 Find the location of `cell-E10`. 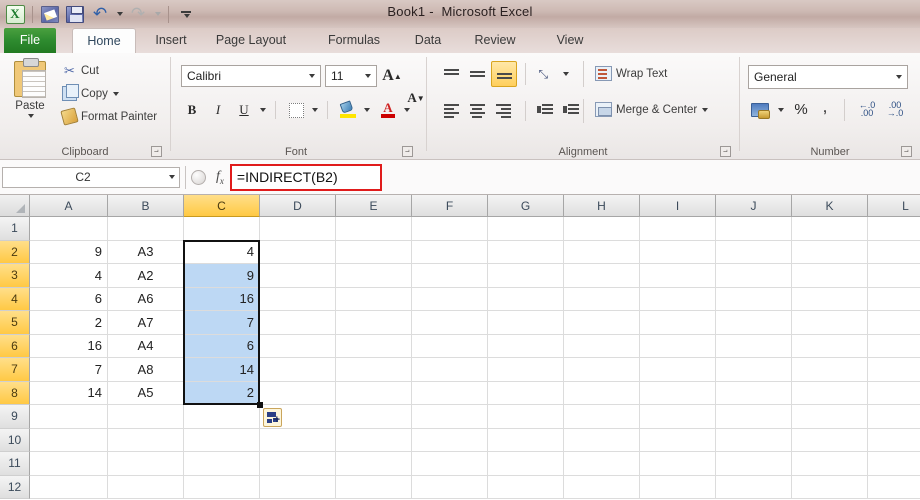

cell-E10 is located at coordinates (374, 440).